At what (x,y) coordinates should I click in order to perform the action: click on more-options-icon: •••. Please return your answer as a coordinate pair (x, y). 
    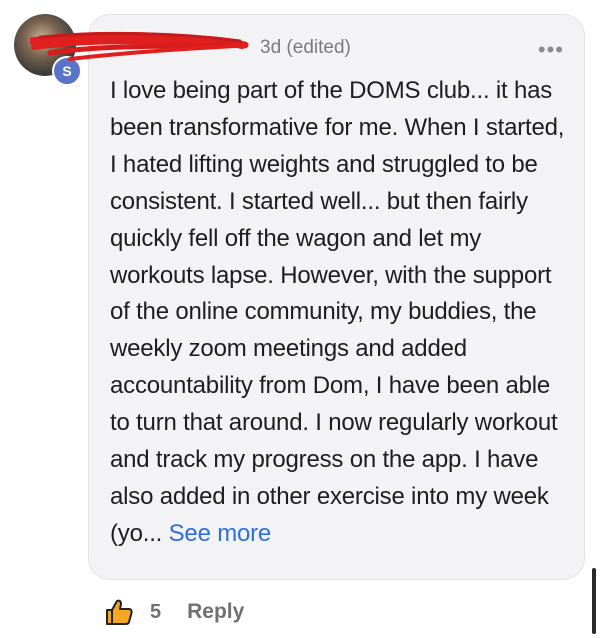
    Looking at the image, I should click on (551, 50).